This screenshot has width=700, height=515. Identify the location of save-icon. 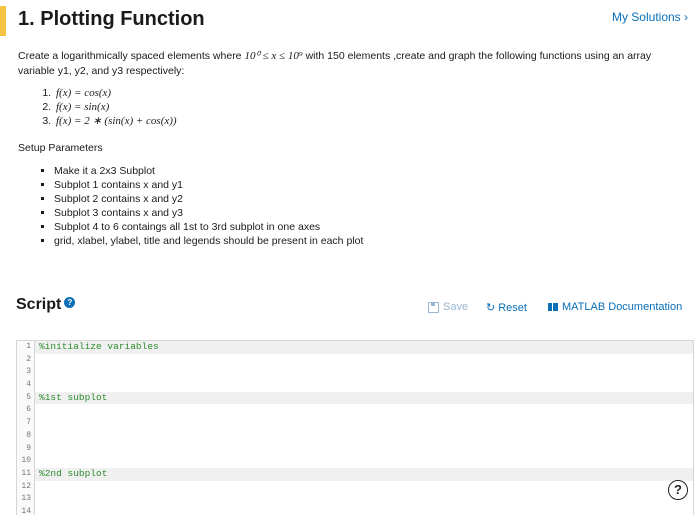
(433, 307).